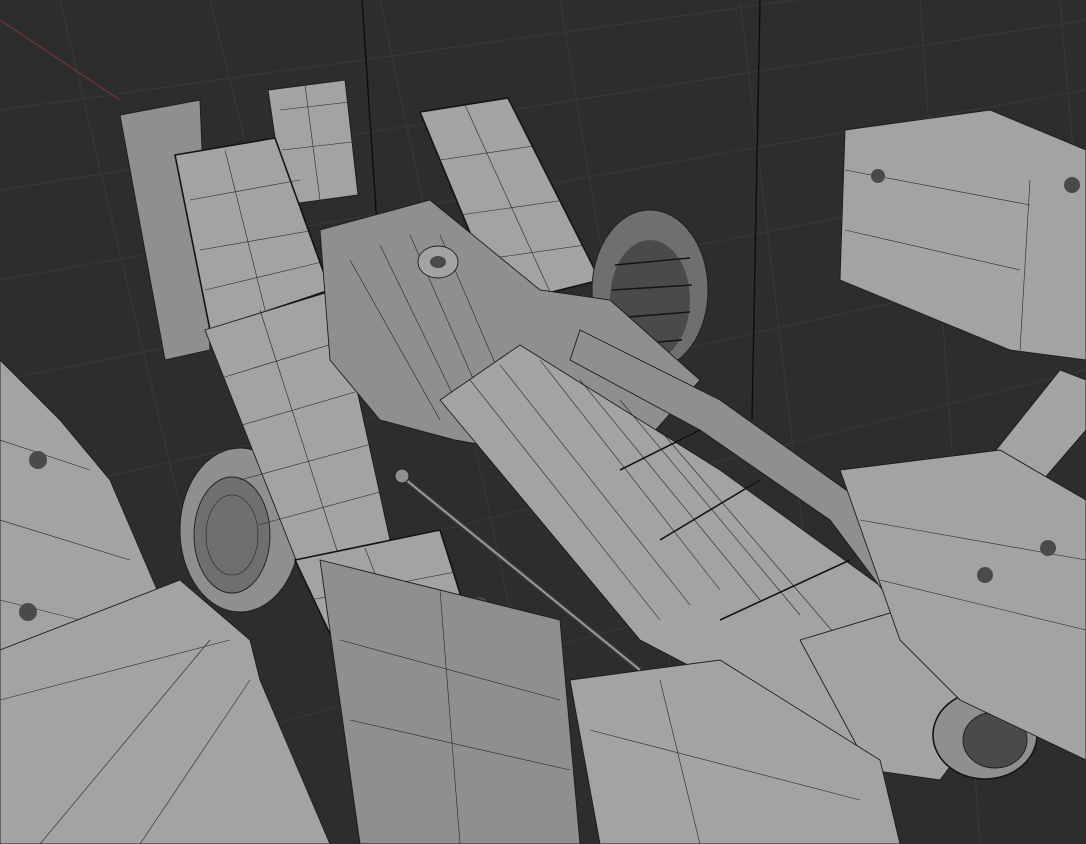 The width and height of the screenshot is (1086, 844). What do you see at coordinates (962, 235) in the screenshot?
I see `right-housing-block` at bounding box center [962, 235].